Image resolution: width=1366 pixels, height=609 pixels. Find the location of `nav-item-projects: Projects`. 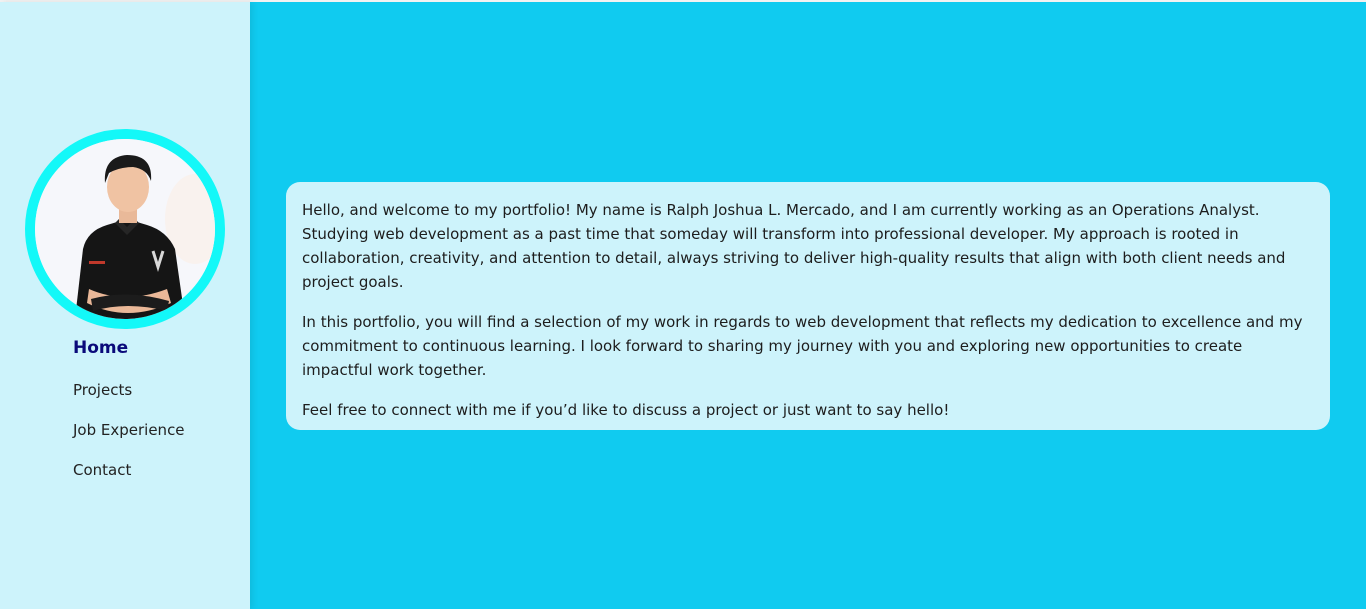

nav-item-projects: Projects is located at coordinates (129, 390).